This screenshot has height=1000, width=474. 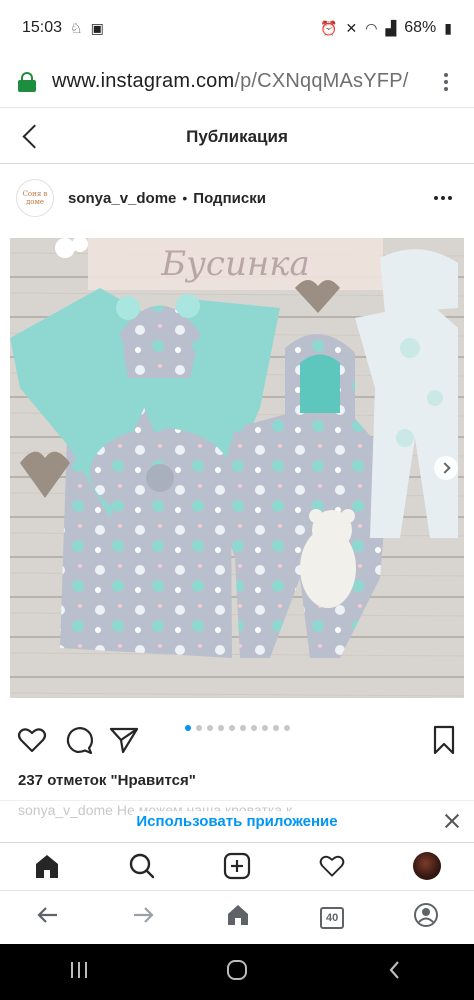 What do you see at coordinates (107, 780) in the screenshot?
I see `likes-count: 237 отметок "Нравится"` at bounding box center [107, 780].